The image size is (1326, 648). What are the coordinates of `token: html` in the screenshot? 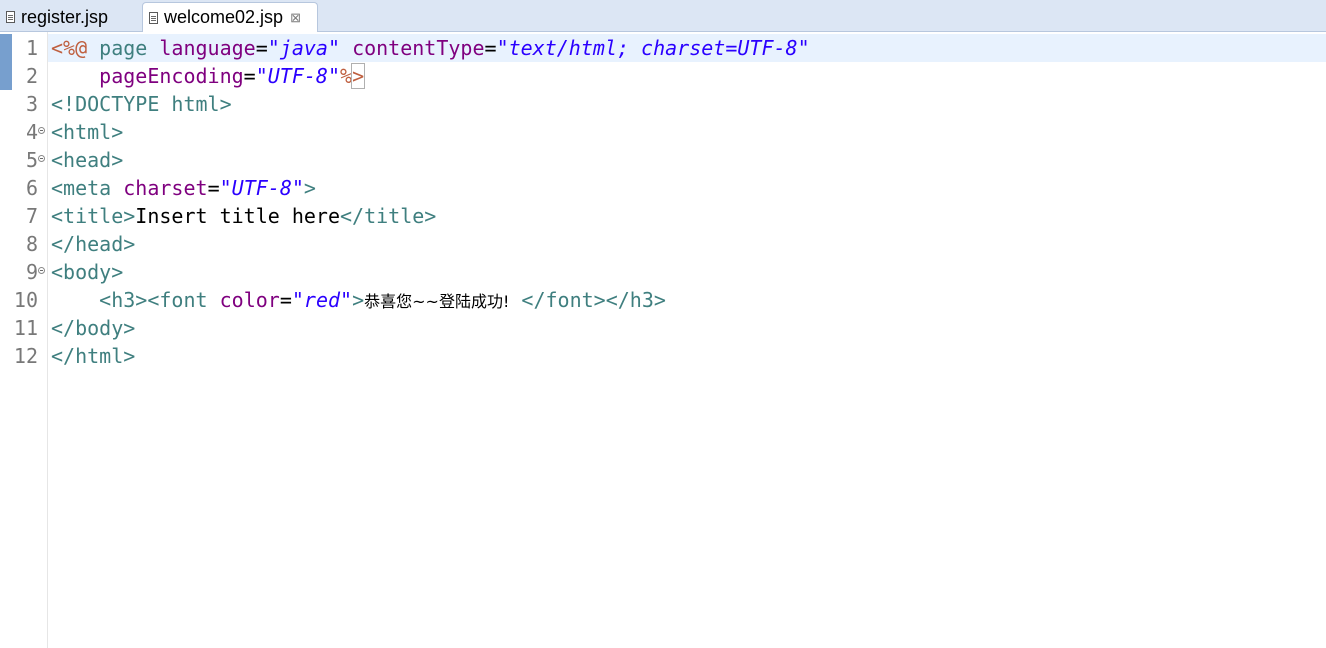 It's located at (195, 104).